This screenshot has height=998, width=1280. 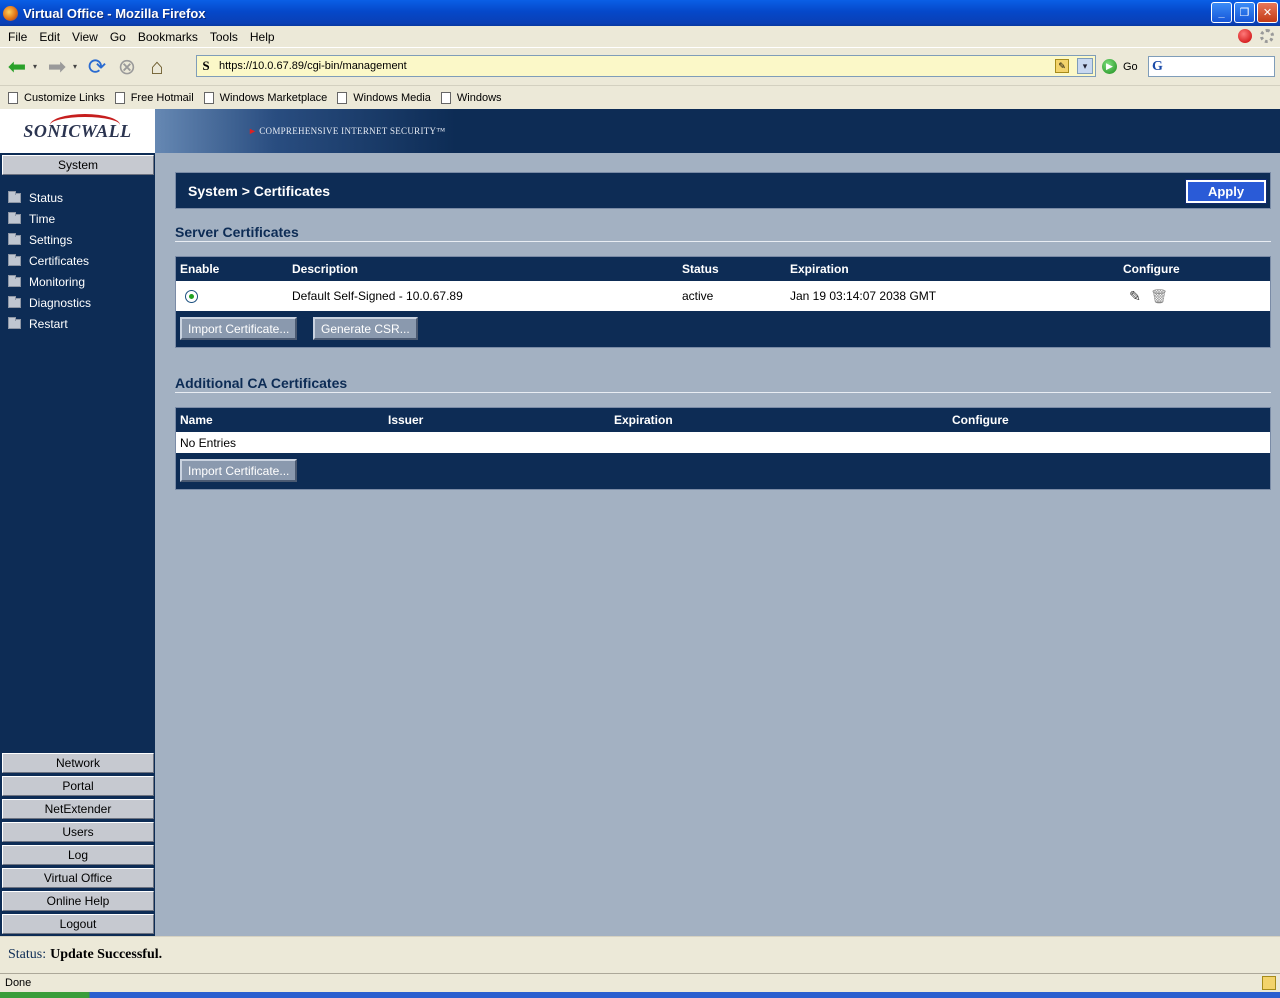 What do you see at coordinates (1159, 296) in the screenshot?
I see `delete-icon: 🗑` at bounding box center [1159, 296].